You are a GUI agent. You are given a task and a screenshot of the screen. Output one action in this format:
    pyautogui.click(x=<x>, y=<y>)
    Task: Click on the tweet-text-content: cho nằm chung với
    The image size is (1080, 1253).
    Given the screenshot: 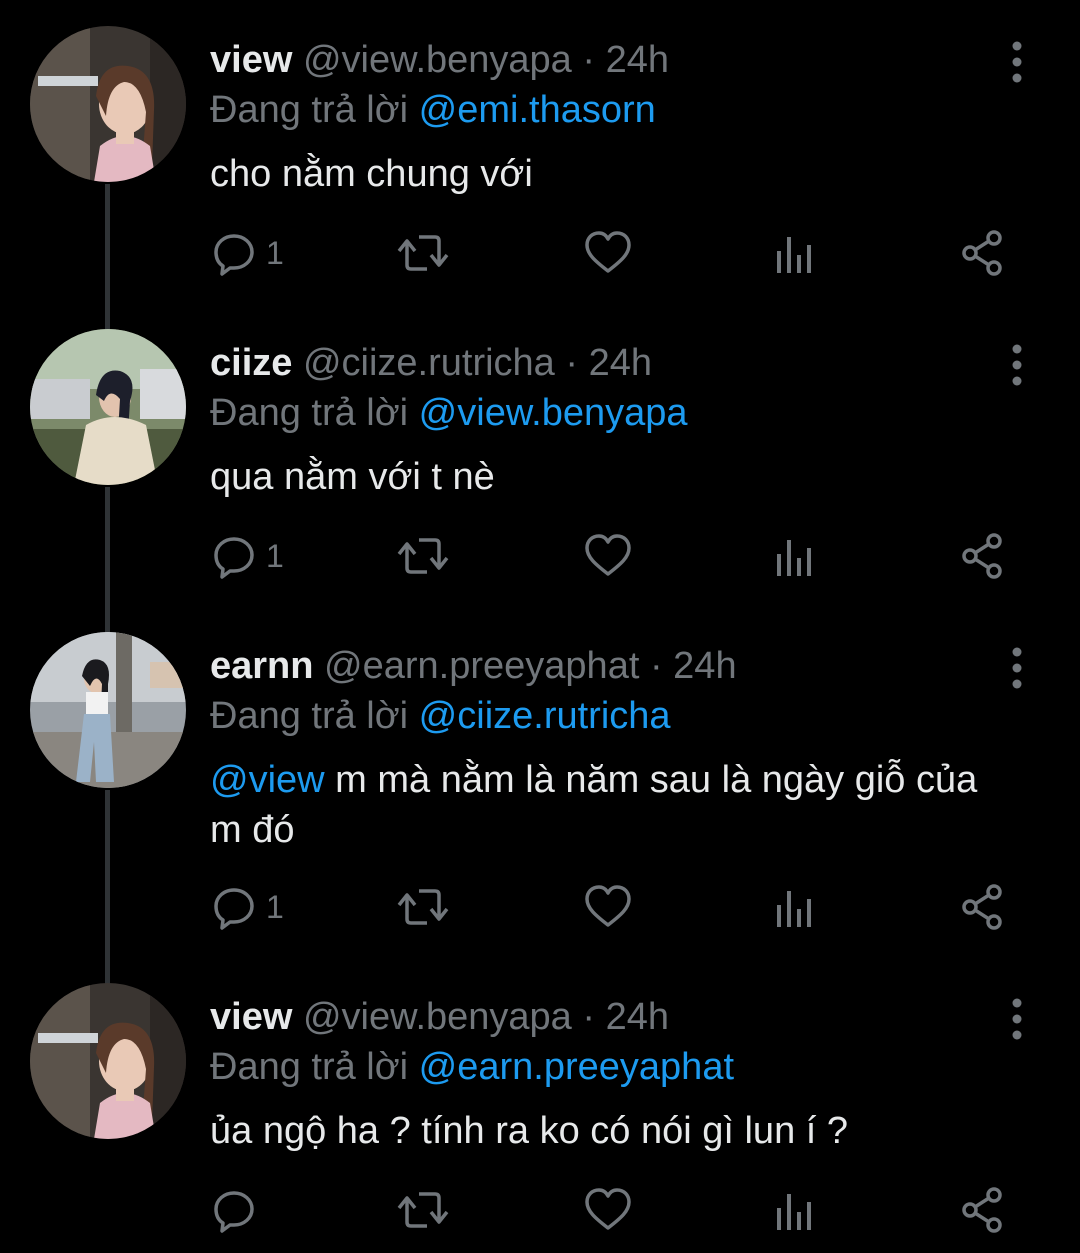 What is the action you would take?
    pyautogui.click(x=371, y=174)
    